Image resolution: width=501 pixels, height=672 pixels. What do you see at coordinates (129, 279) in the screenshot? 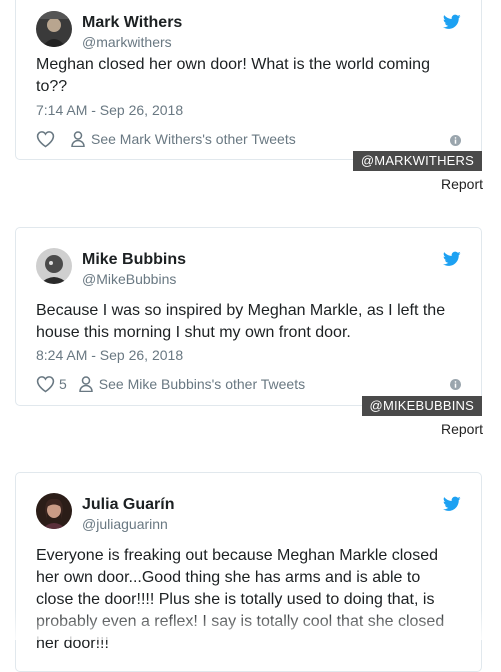
I see `author-handle: @MikeBubbins` at bounding box center [129, 279].